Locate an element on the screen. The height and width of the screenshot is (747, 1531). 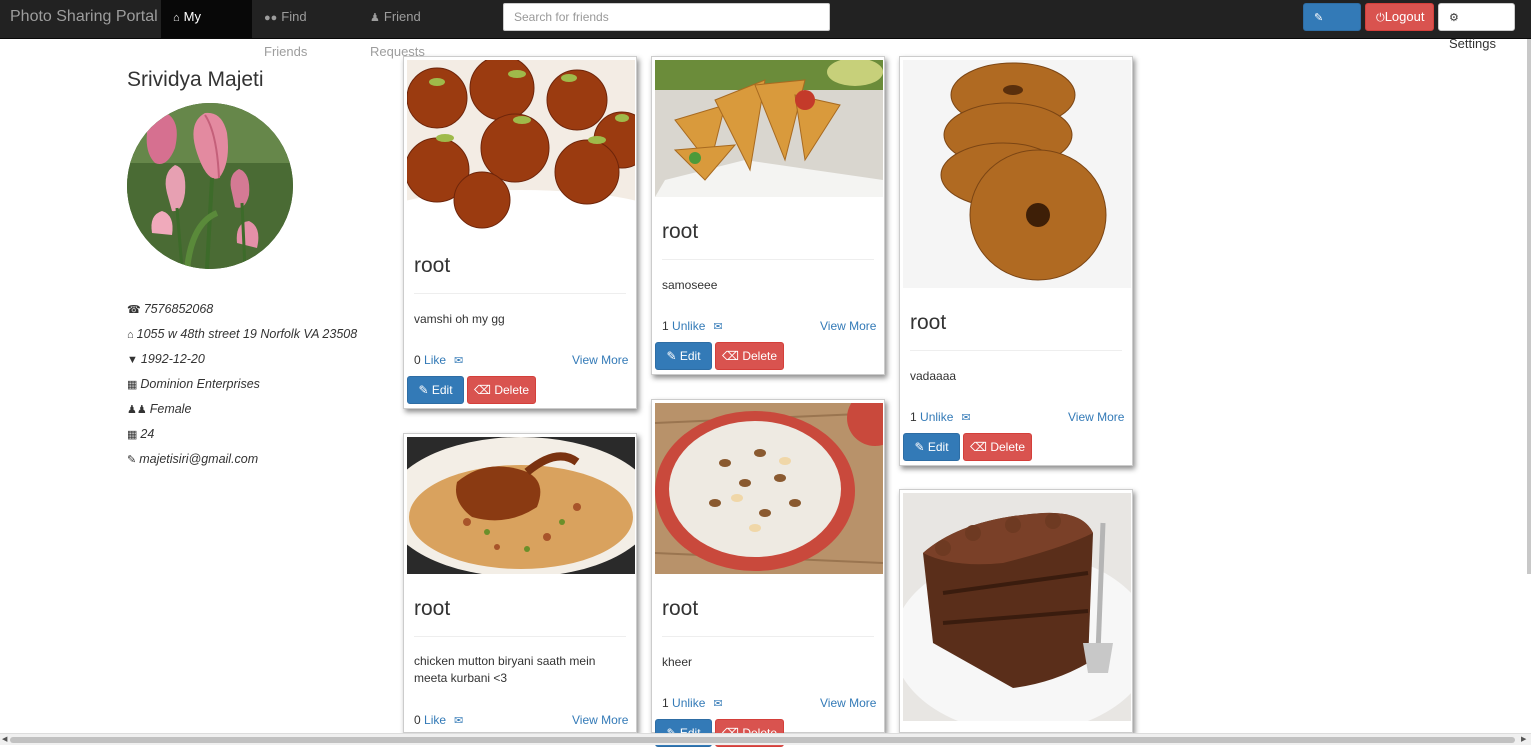
logout-button: ⏻Logout is located at coordinates (1399, 17).